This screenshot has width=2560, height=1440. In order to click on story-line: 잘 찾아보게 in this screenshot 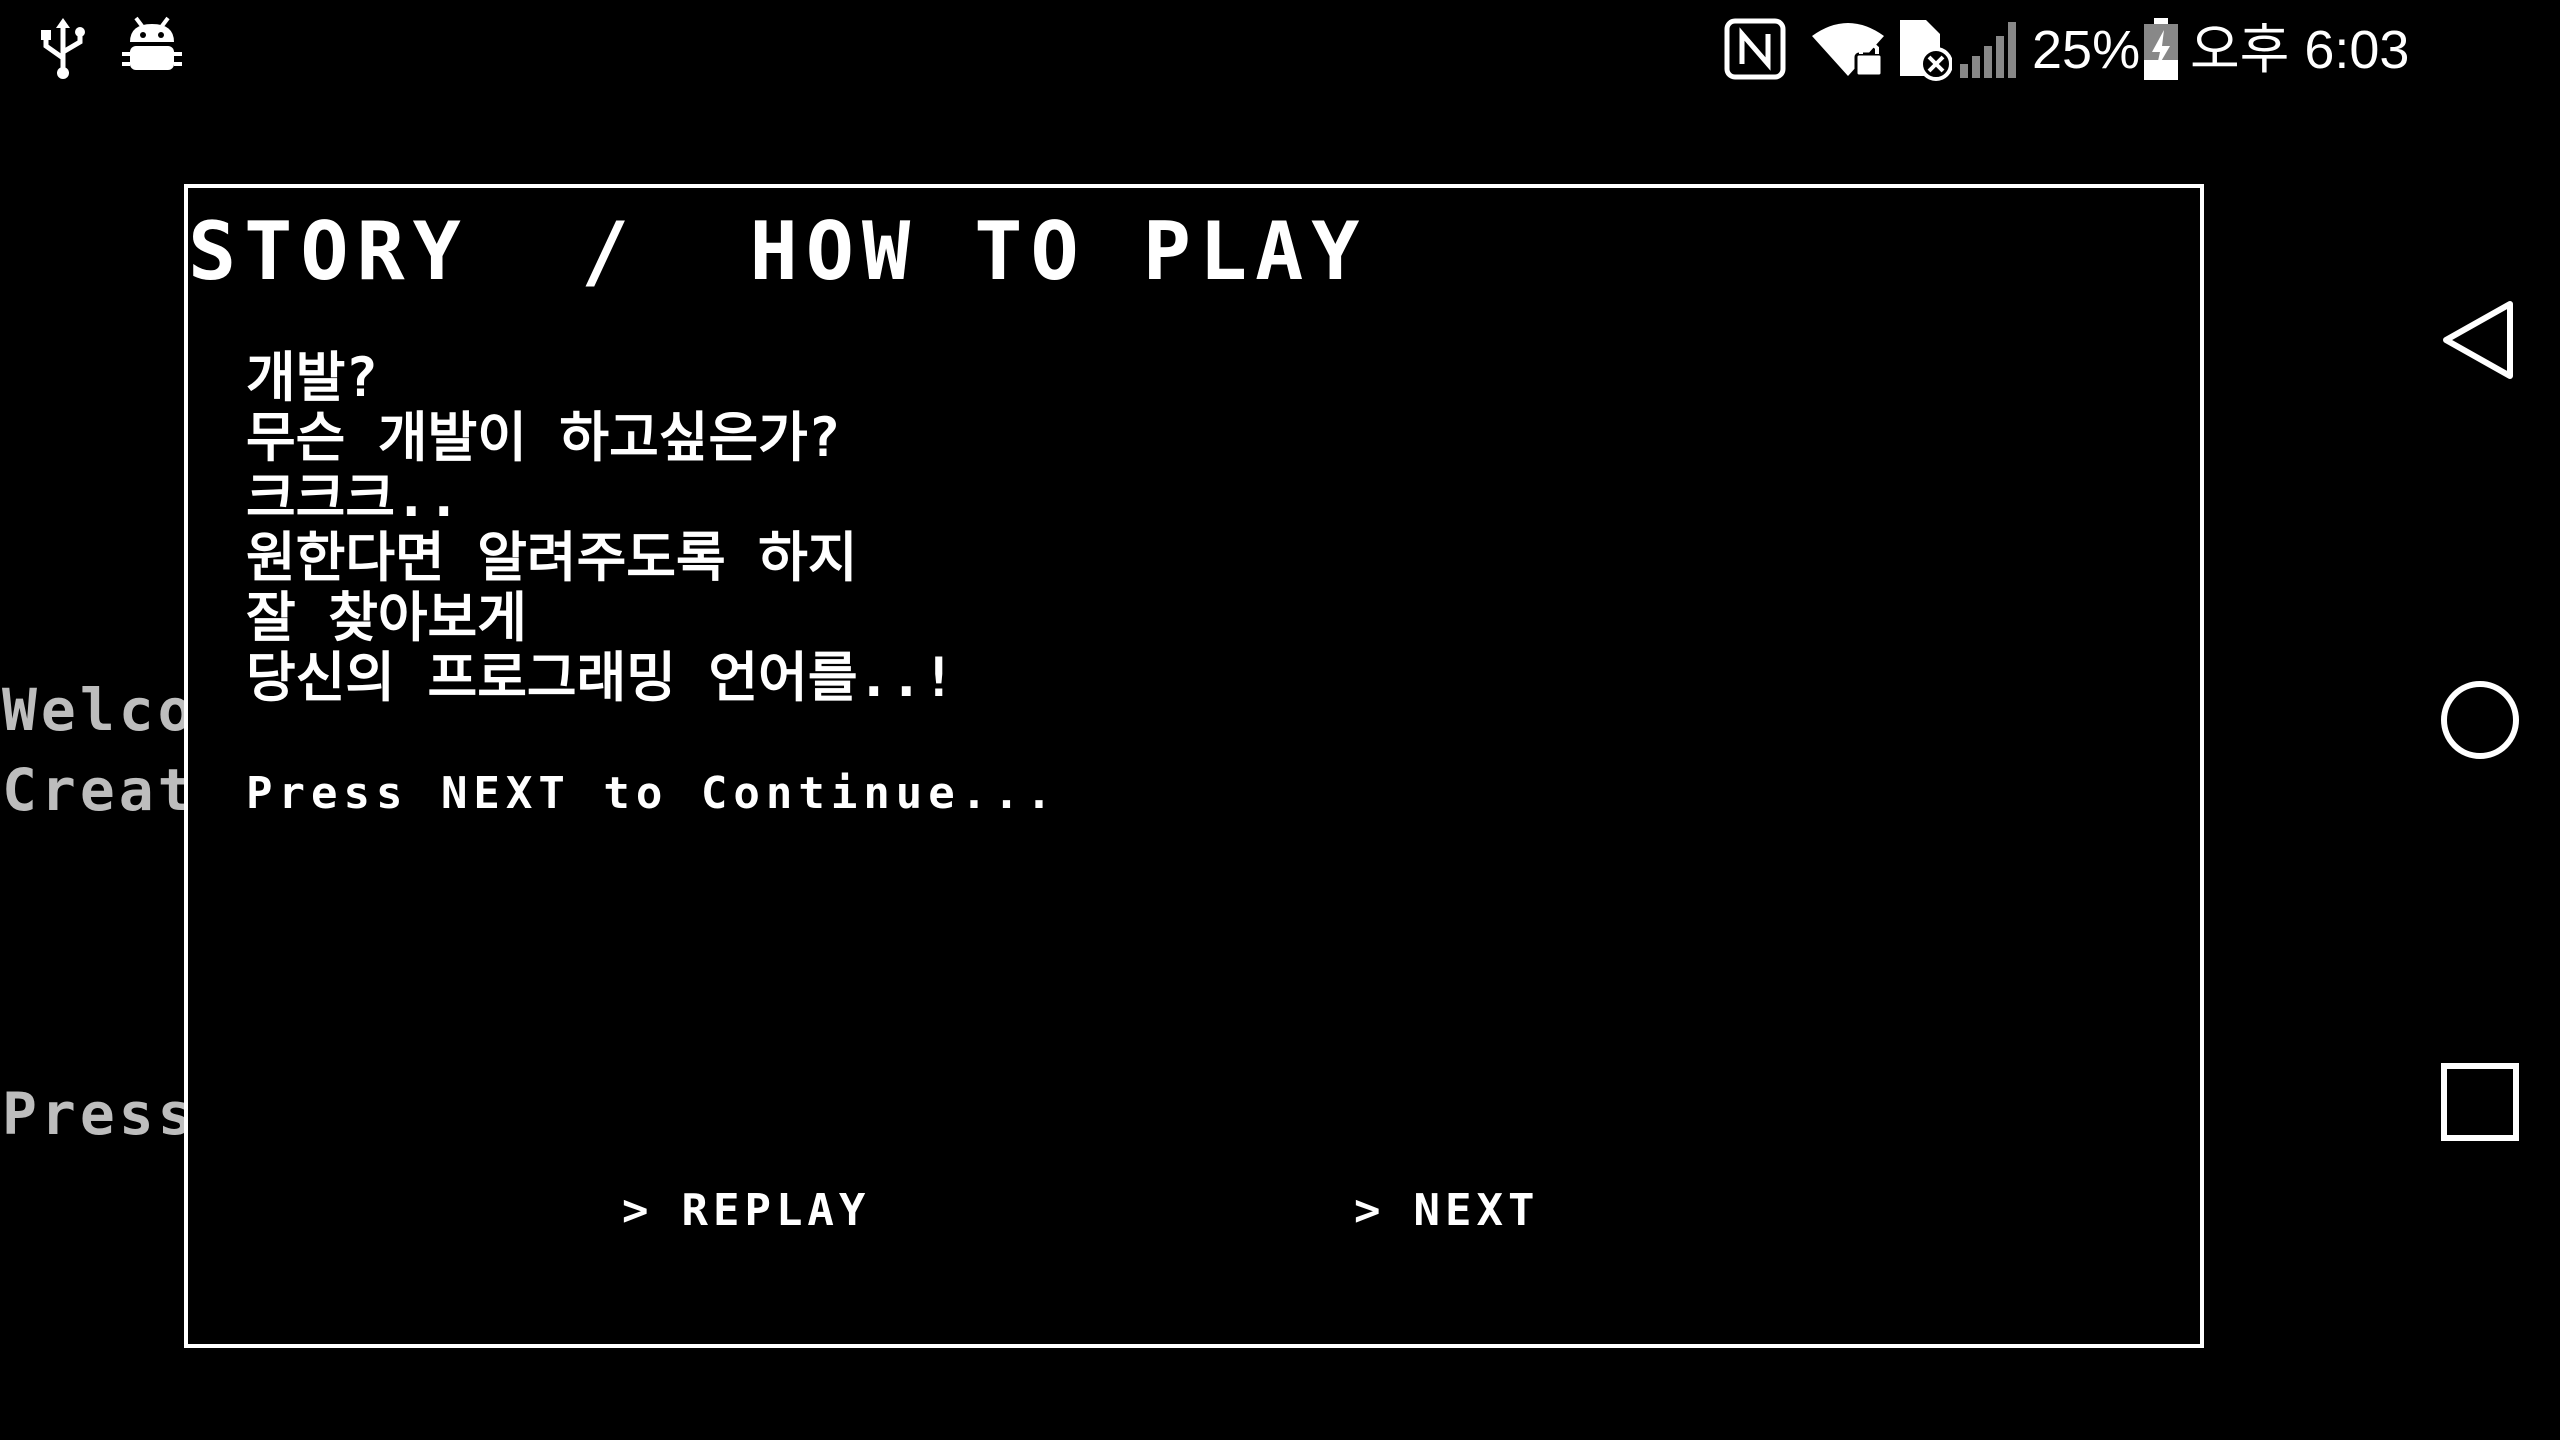, I will do `click(386, 617)`.